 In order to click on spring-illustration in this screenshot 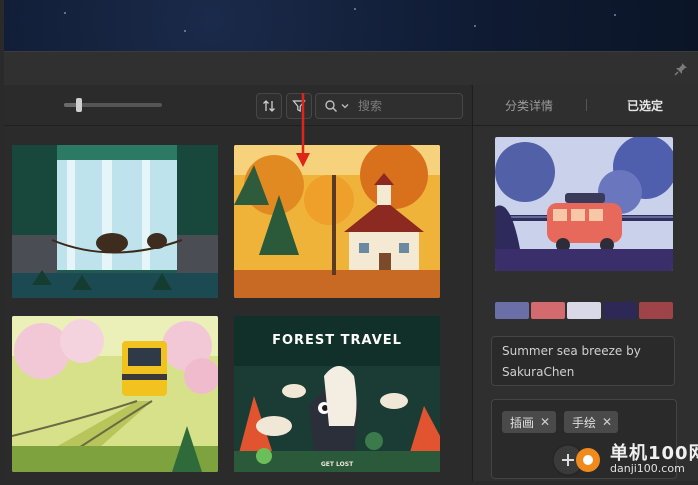, I will do `click(115, 394)`.